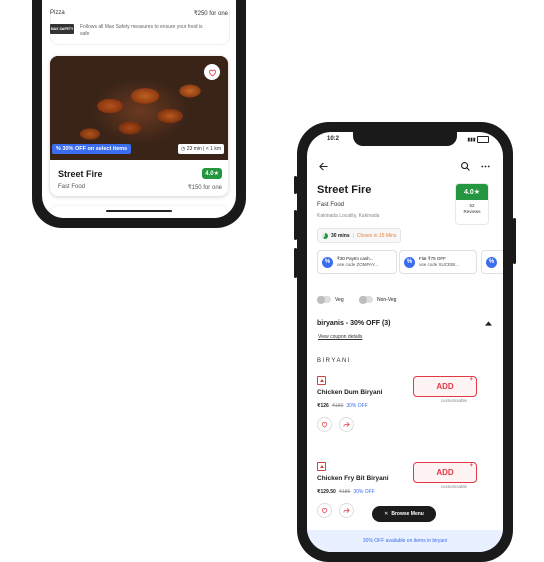 This screenshot has height=562, width=544. What do you see at coordinates (212, 173) in the screenshot?
I see `rating-badge: 4.0★` at bounding box center [212, 173].